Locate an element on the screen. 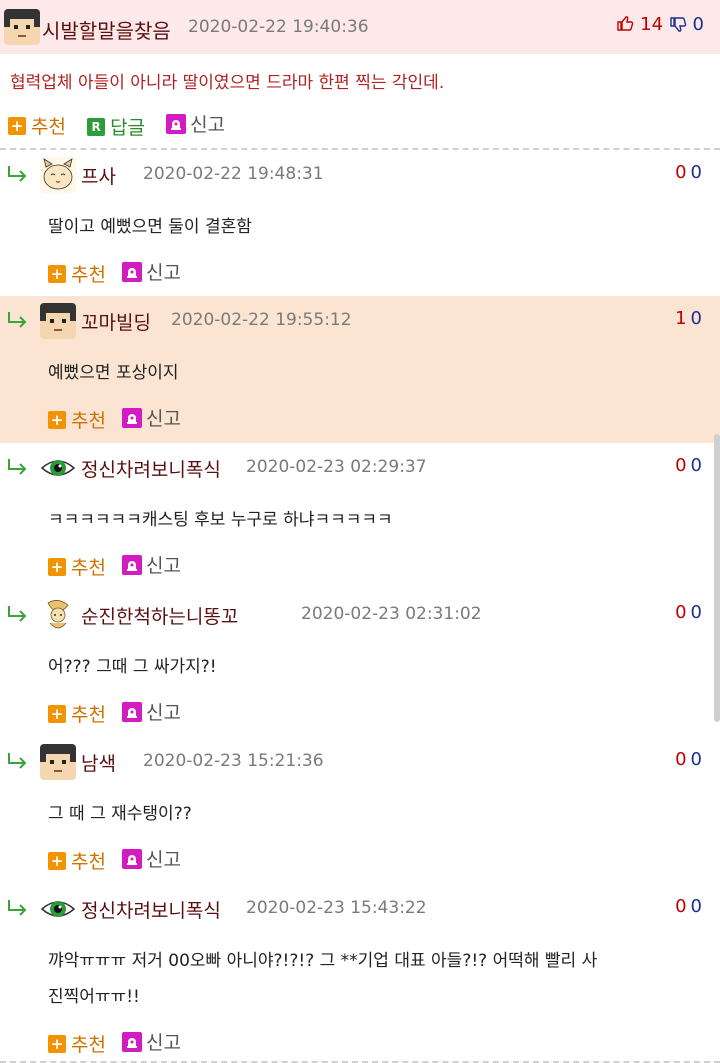  up-count: 1 is located at coordinates (680, 318).